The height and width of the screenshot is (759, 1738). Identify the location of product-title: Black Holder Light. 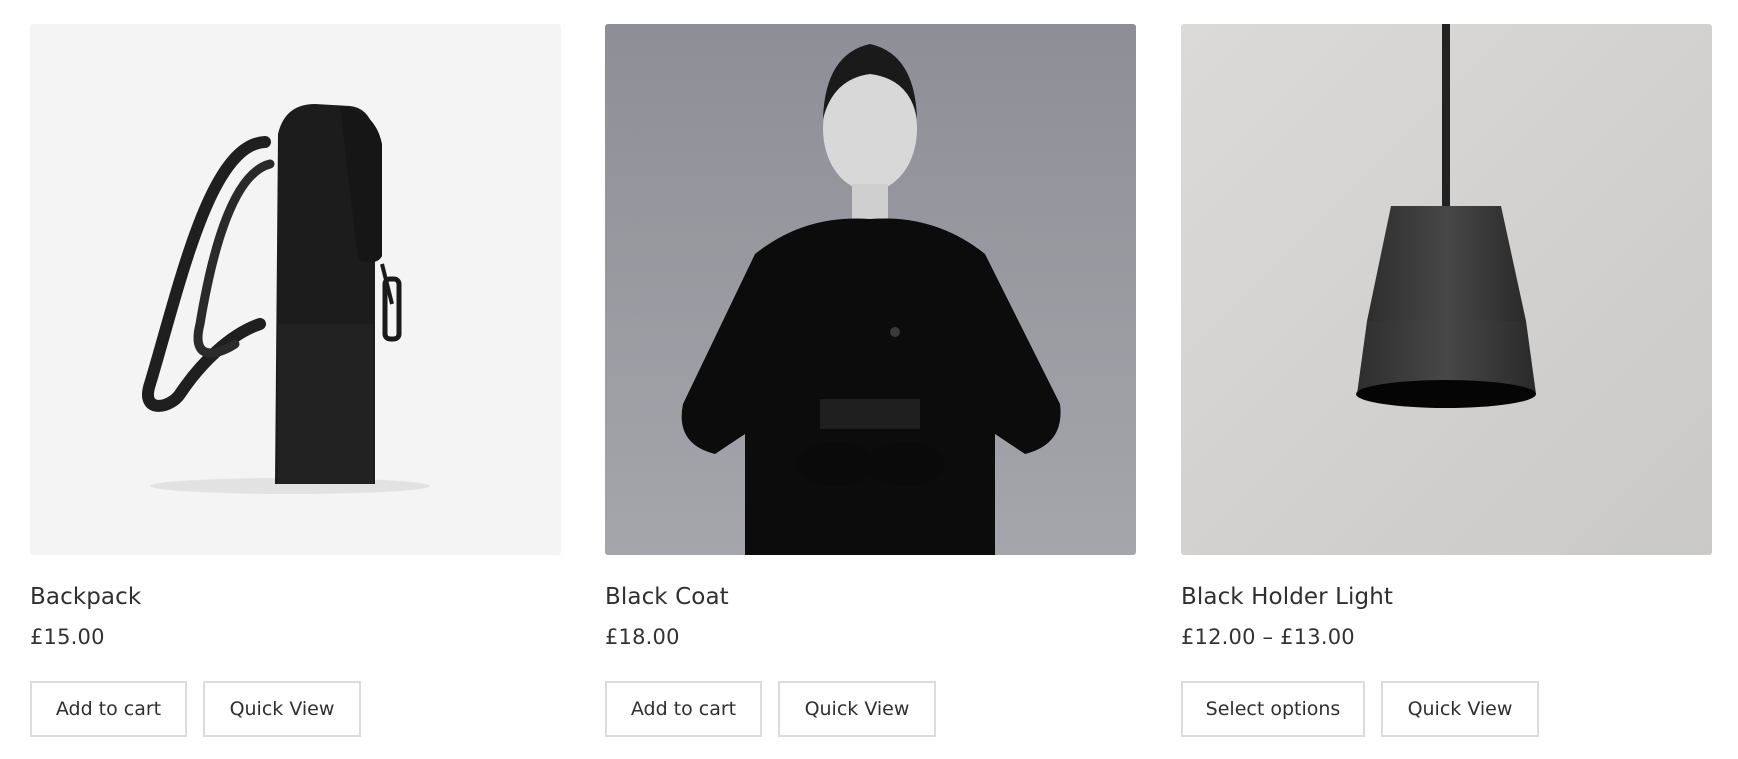
(1287, 597).